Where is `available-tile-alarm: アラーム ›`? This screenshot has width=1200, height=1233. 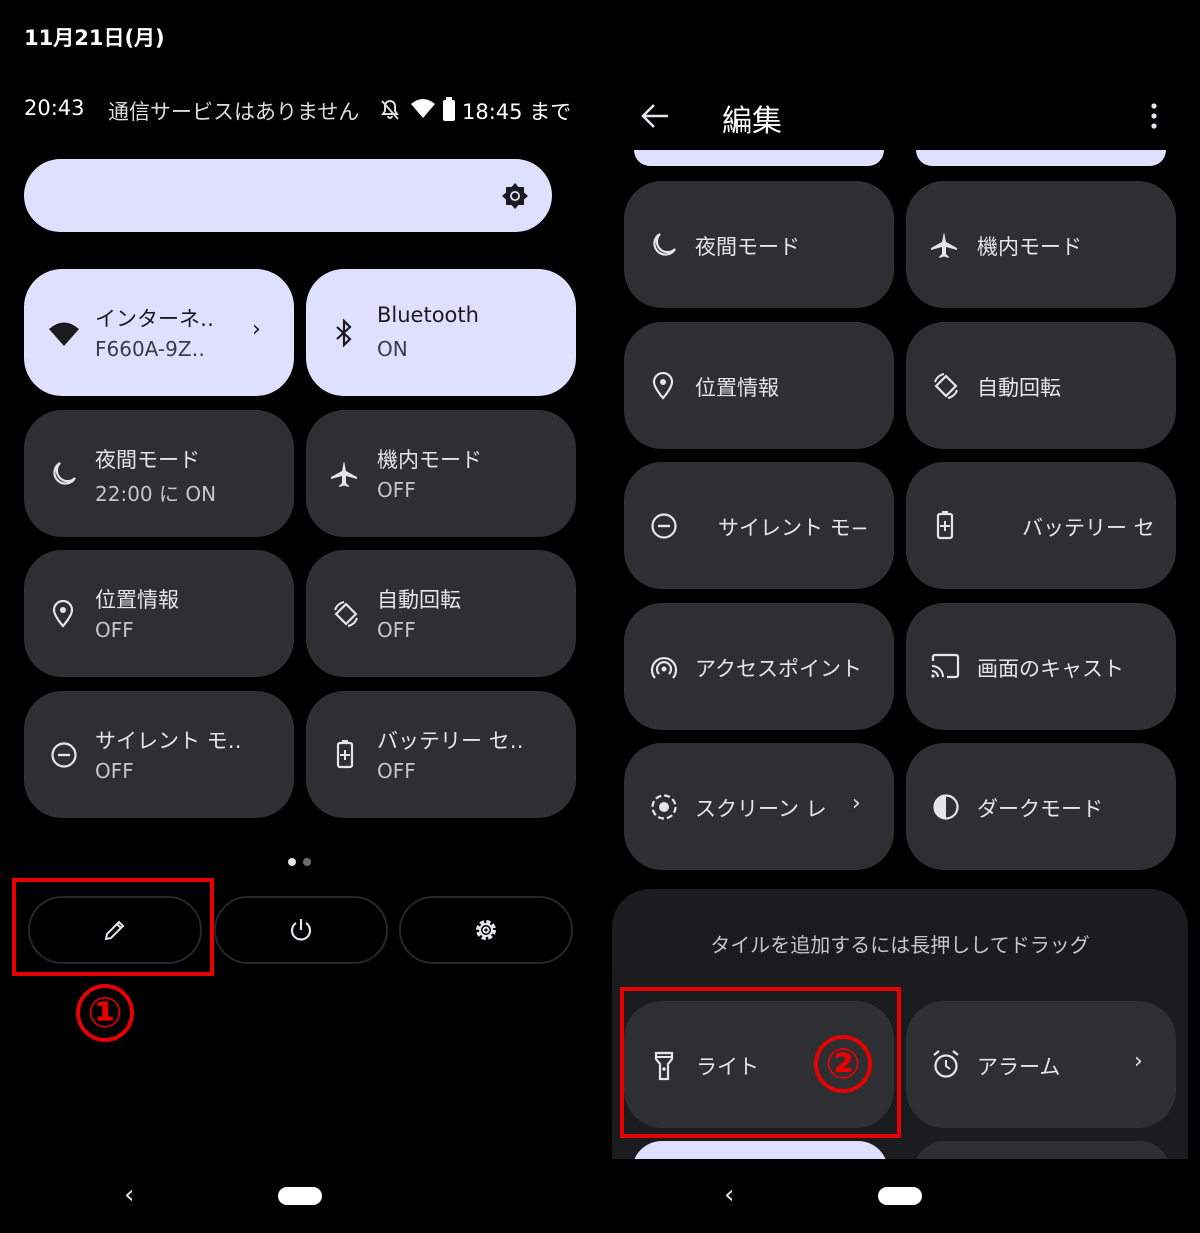
available-tile-alarm: アラーム › is located at coordinates (1041, 1064).